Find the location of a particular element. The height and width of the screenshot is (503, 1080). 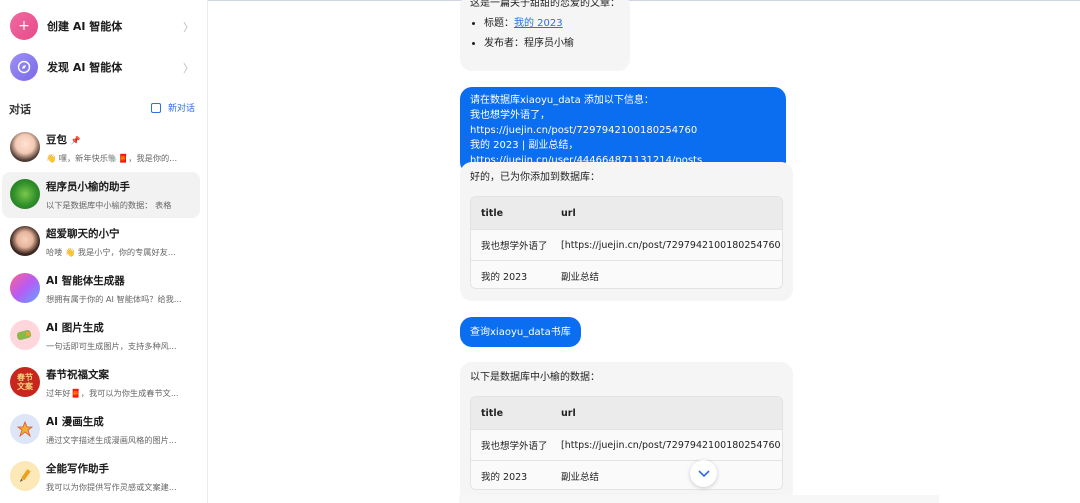

conversation-title: 春节祝福文案 is located at coordinates (77, 375).